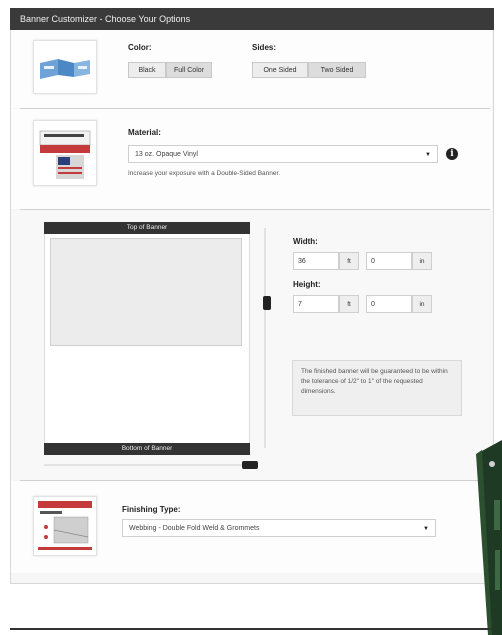 Image resolution: width=502 pixels, height=635 pixels. What do you see at coordinates (316, 304) in the screenshot?
I see `height-ft-input: 7` at bounding box center [316, 304].